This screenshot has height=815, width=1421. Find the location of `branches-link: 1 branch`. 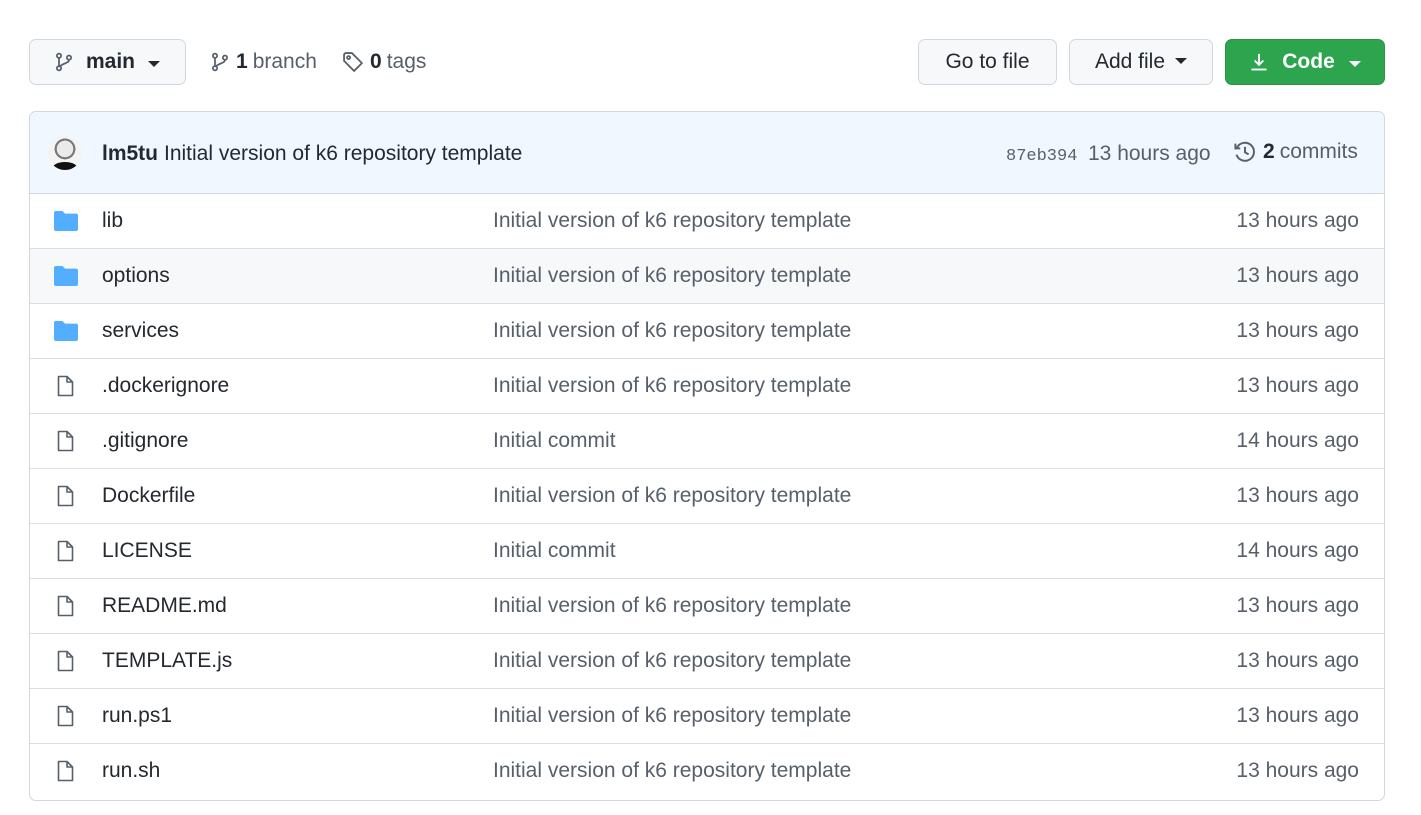

branches-link: 1 branch is located at coordinates (263, 62).